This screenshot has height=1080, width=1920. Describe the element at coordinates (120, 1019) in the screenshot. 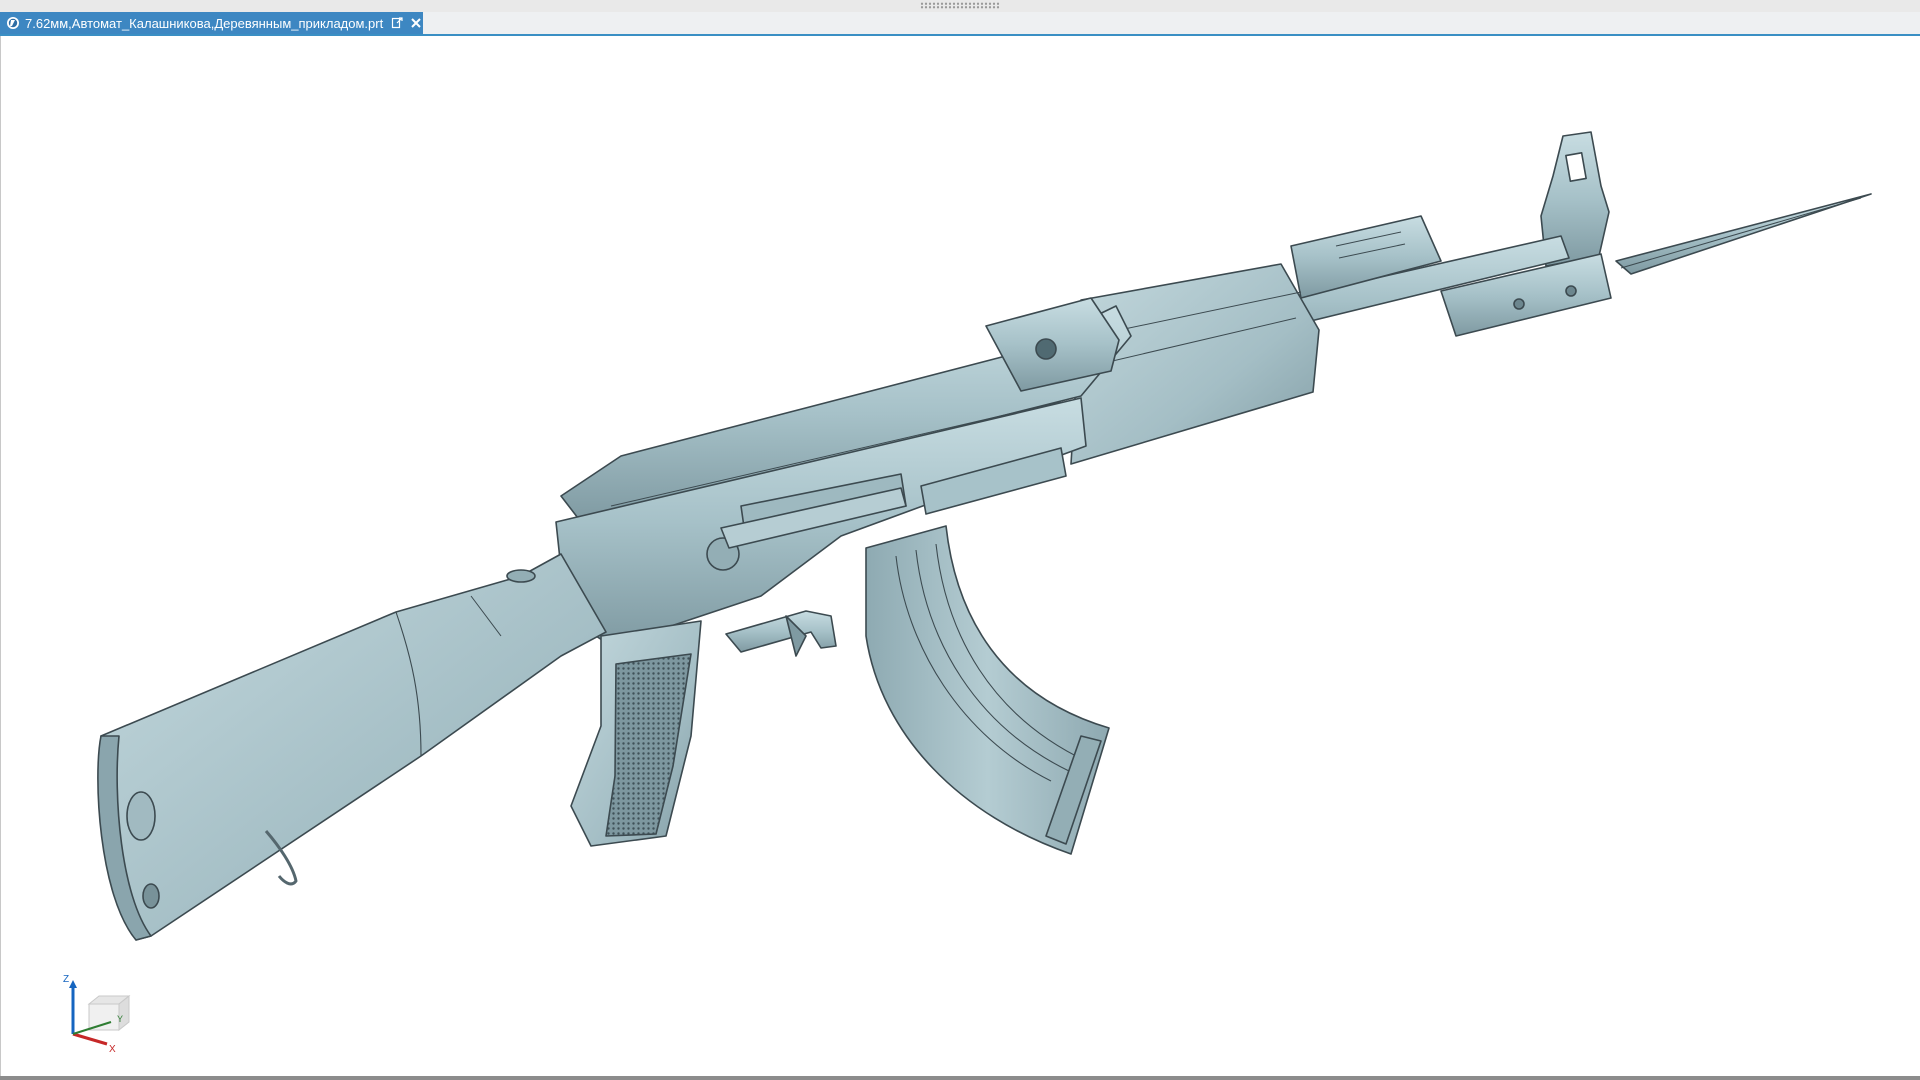

I see `triad-y-label: Y` at that location.